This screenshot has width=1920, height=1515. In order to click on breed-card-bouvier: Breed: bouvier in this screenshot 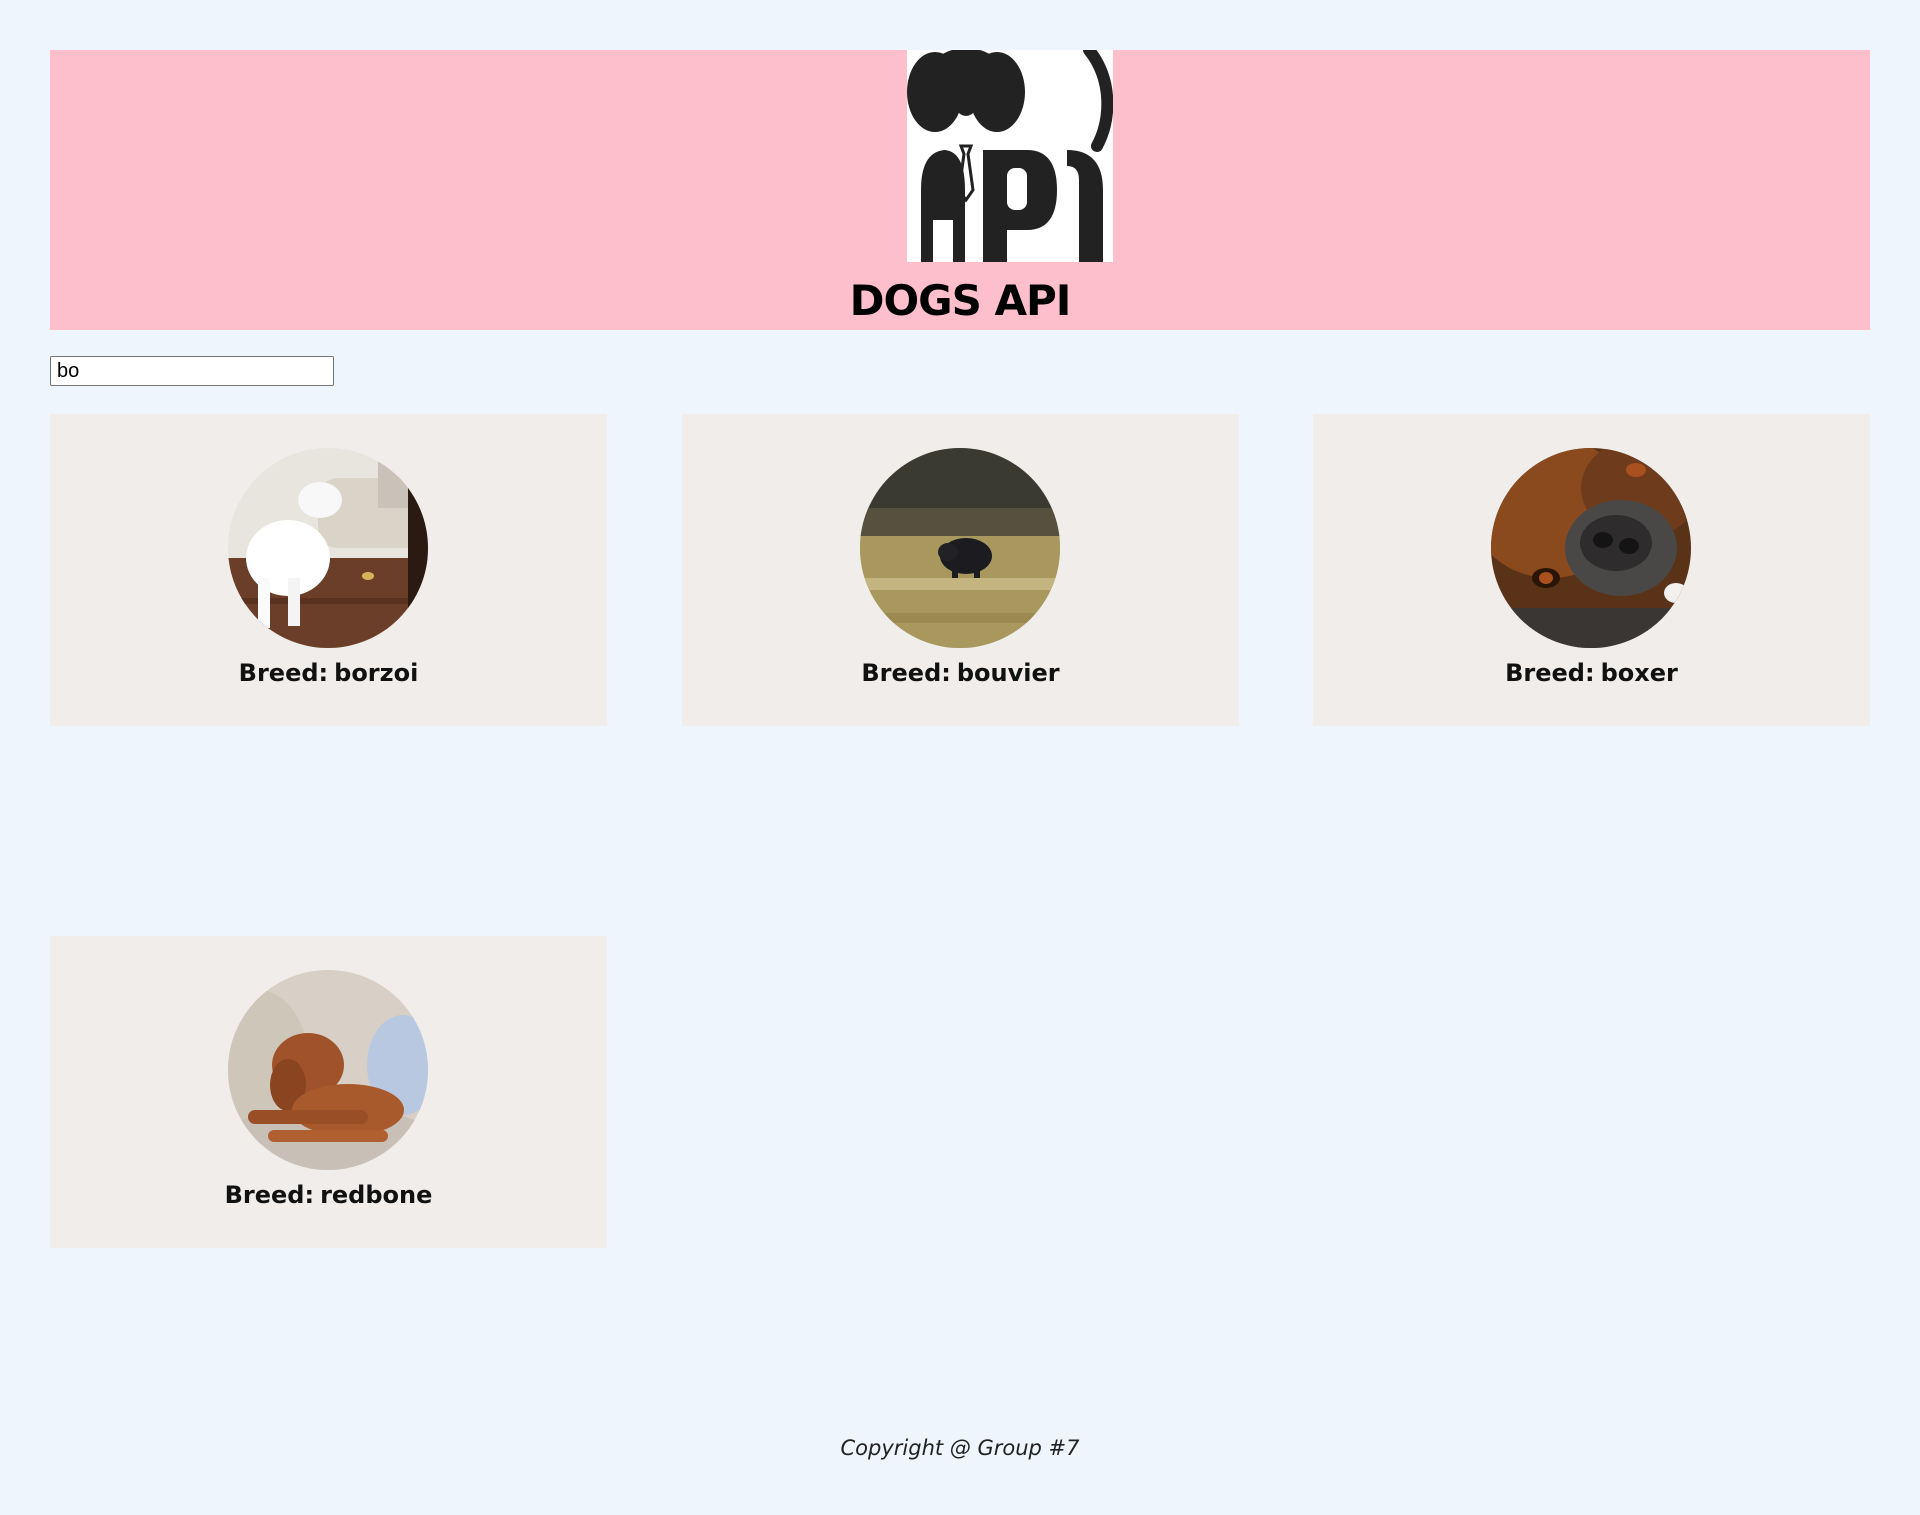, I will do `click(960, 570)`.